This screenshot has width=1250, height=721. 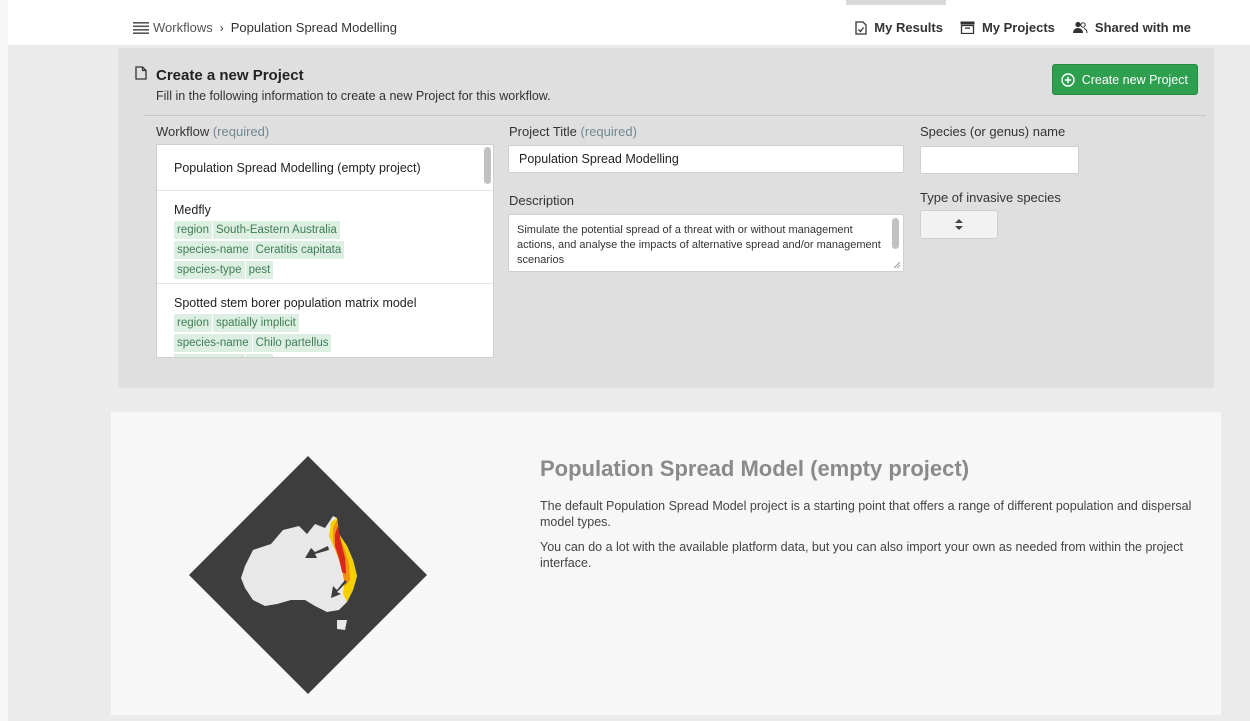 What do you see at coordinates (487, 165) in the screenshot?
I see `workflow-list-scrollbar` at bounding box center [487, 165].